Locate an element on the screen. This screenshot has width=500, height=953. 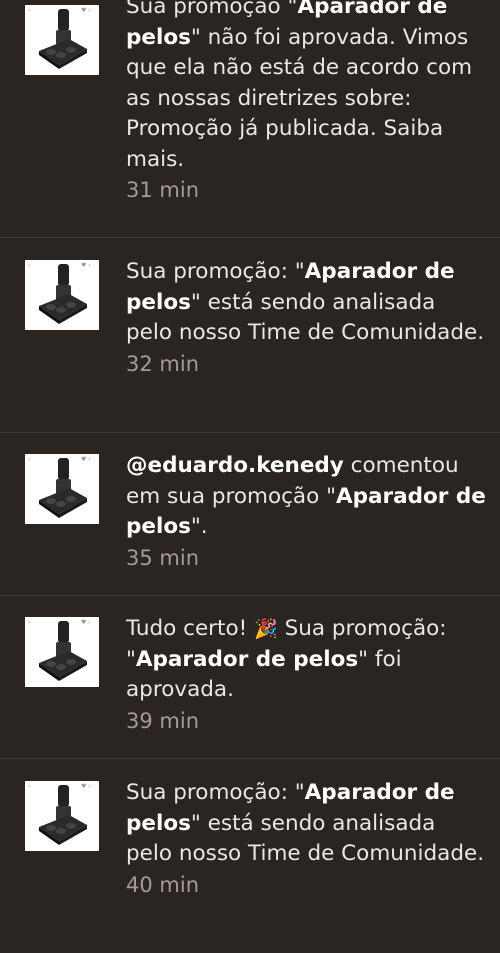
promotion-title: Aparador de pelos is located at coordinates (247, 659).